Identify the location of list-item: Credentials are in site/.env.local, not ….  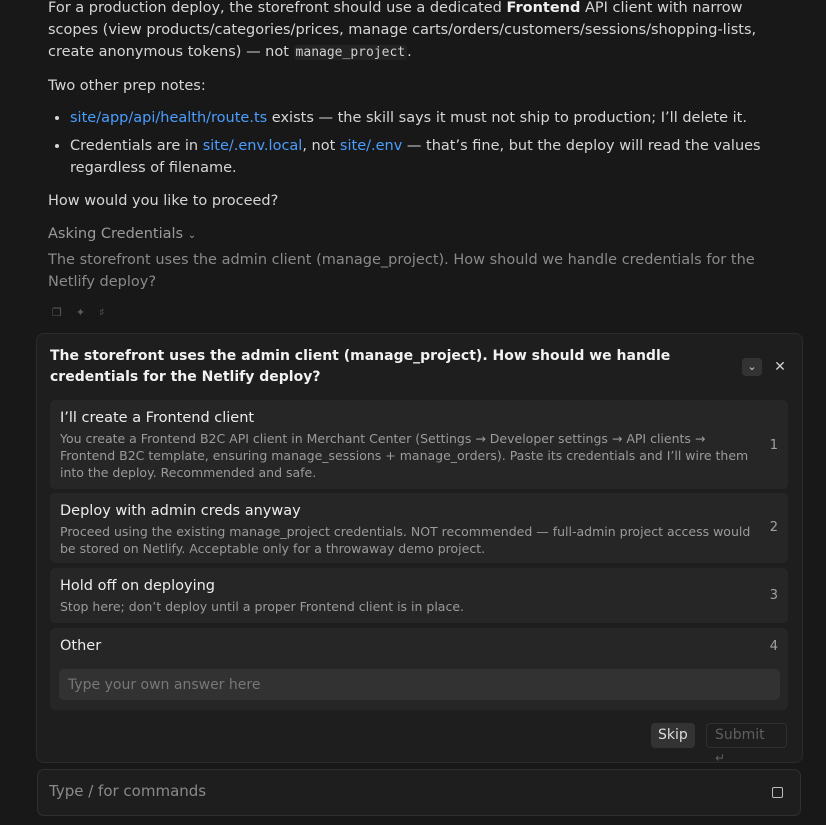
(429, 157).